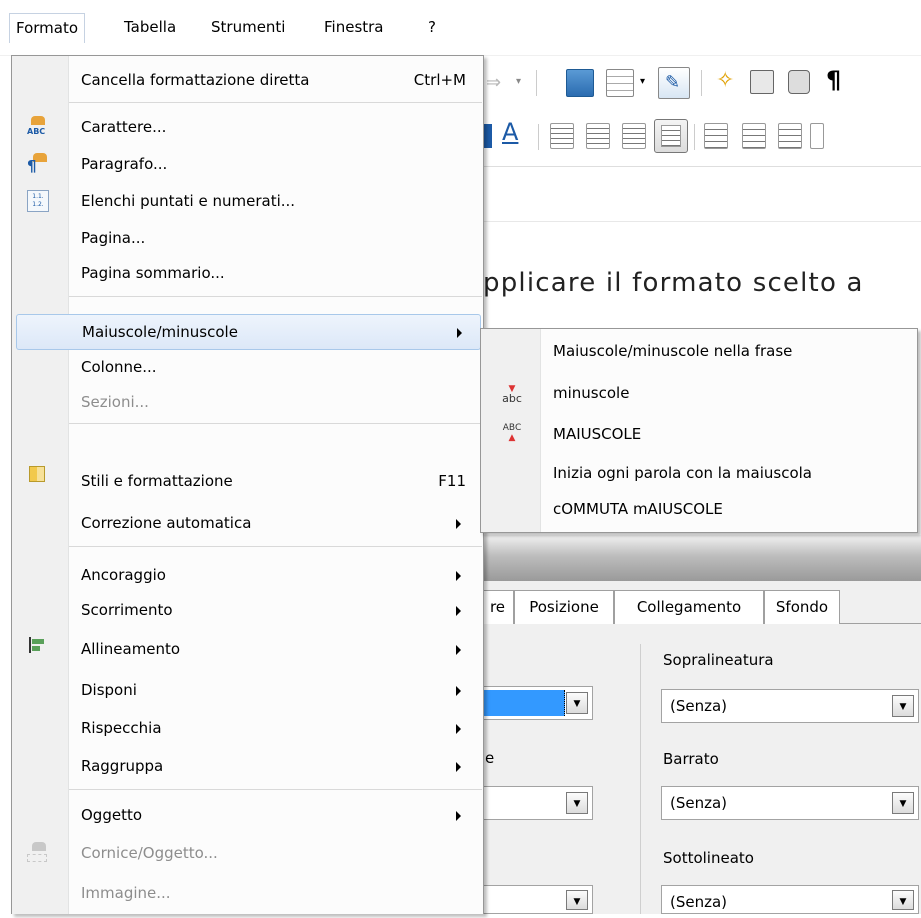  What do you see at coordinates (699, 509) in the screenshot?
I see `submenu-item-toggle-case: cOMMUTA mAIUSCOLE` at bounding box center [699, 509].